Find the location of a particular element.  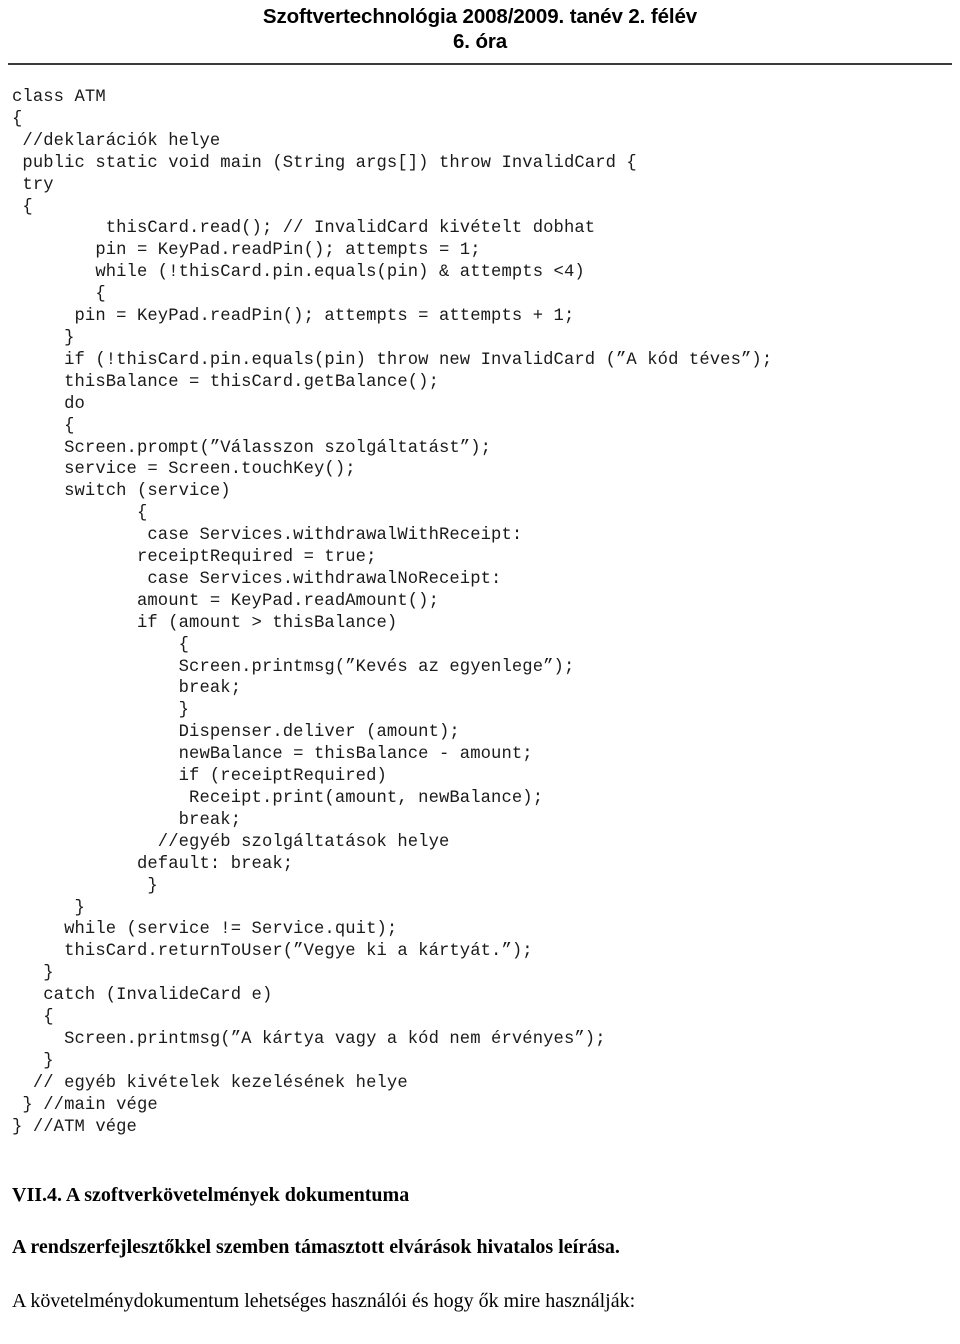

code-line: newBalance = thisBalance - amount; is located at coordinates (272, 755).